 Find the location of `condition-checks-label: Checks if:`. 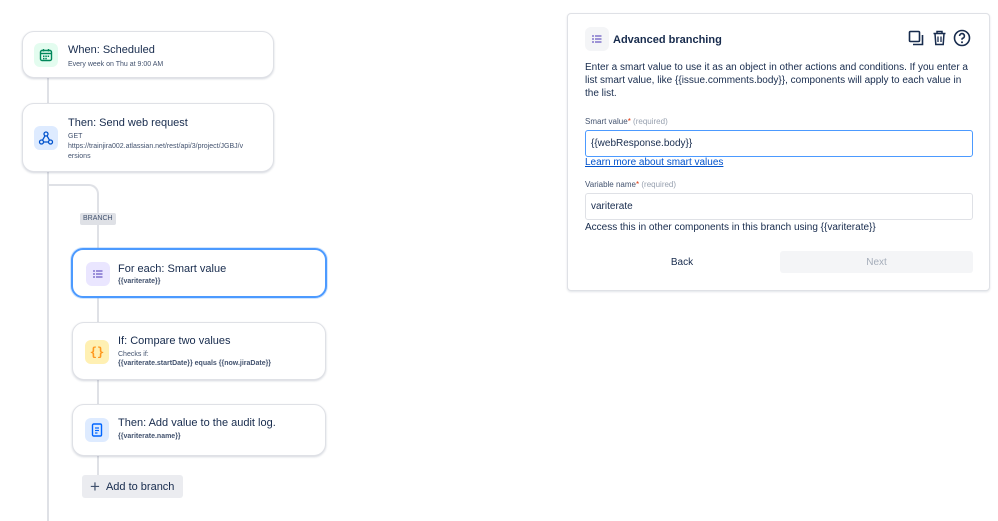

condition-checks-label: Checks if: is located at coordinates (133, 354).